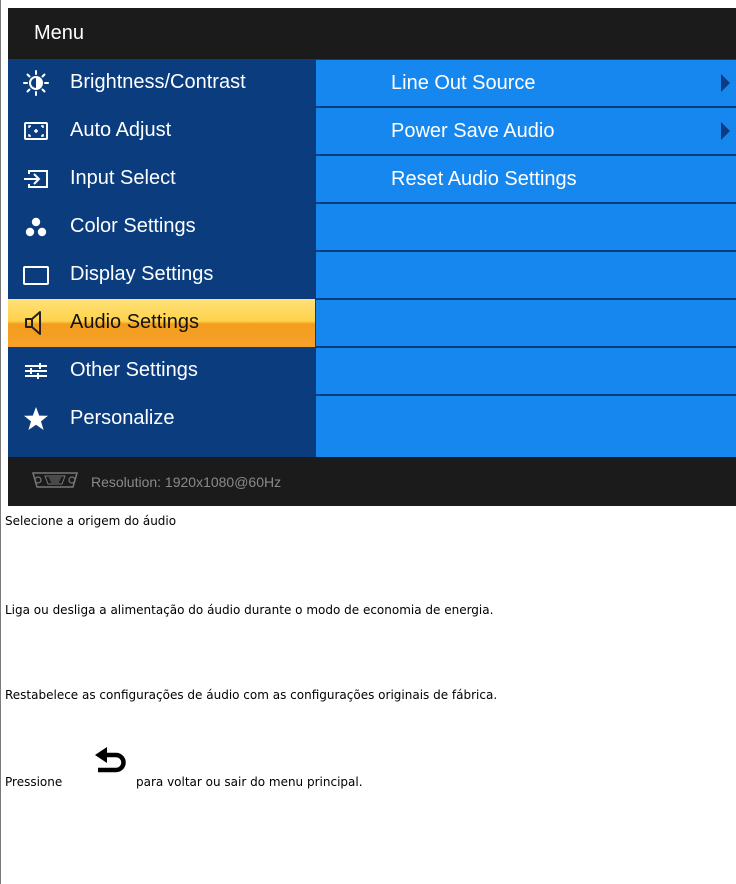  What do you see at coordinates (36, 418) in the screenshot?
I see `star-icon` at bounding box center [36, 418].